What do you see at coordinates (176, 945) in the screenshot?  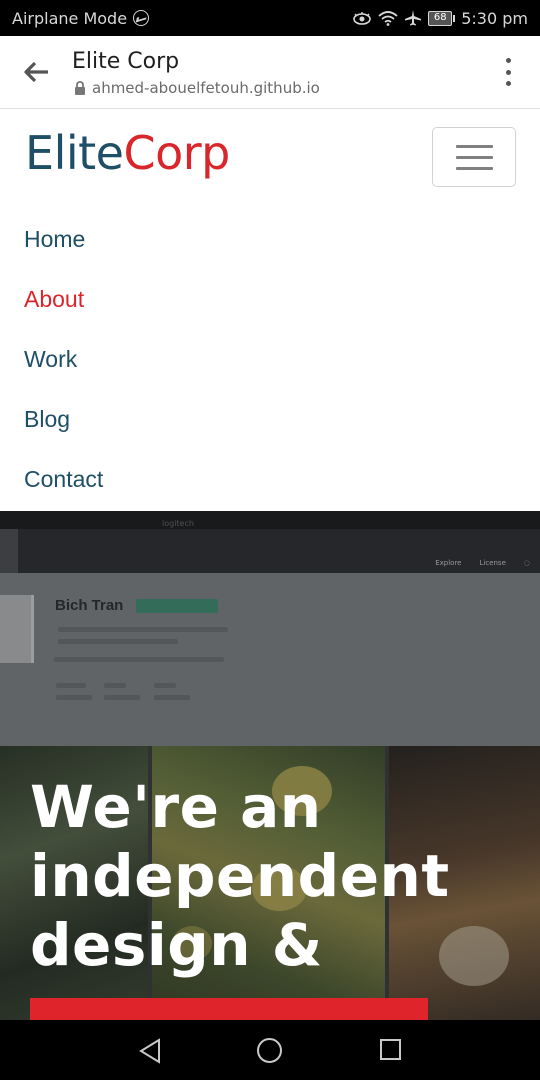 I see `hero-heading-line3: design &` at bounding box center [176, 945].